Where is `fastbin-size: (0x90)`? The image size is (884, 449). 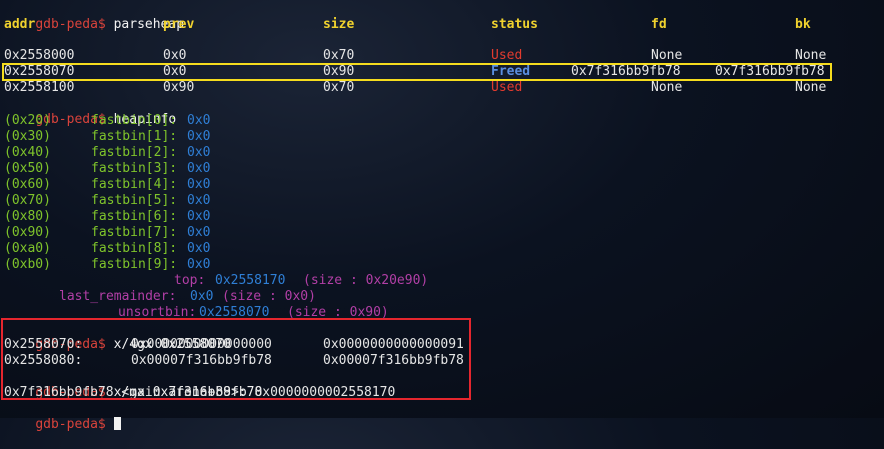 fastbin-size: (0x90) is located at coordinates (27, 232).